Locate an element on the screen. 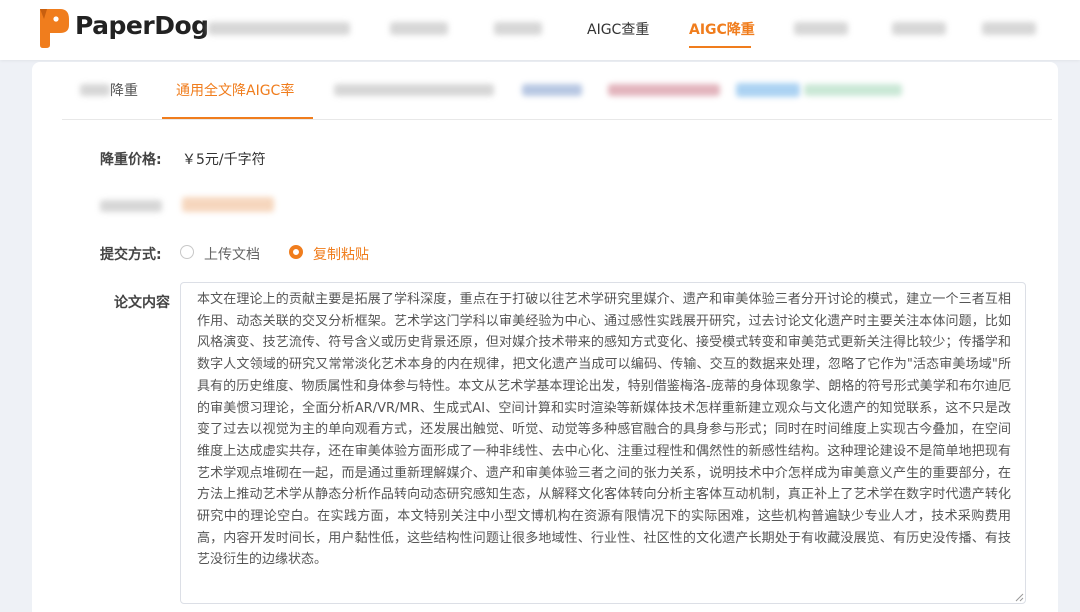 This screenshot has height=612, width=1080. nav-item-aigc-check: AIGC查重 is located at coordinates (618, 29).